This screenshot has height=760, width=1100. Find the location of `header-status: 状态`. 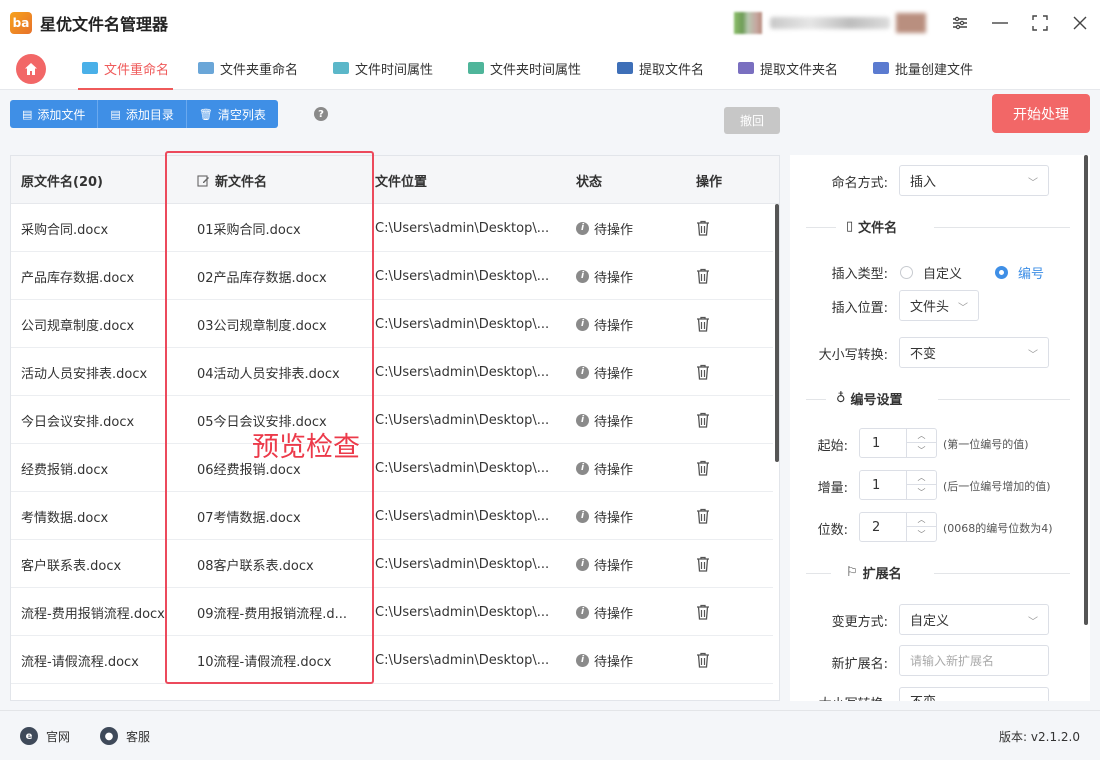

header-status: 状态 is located at coordinates (589, 180).